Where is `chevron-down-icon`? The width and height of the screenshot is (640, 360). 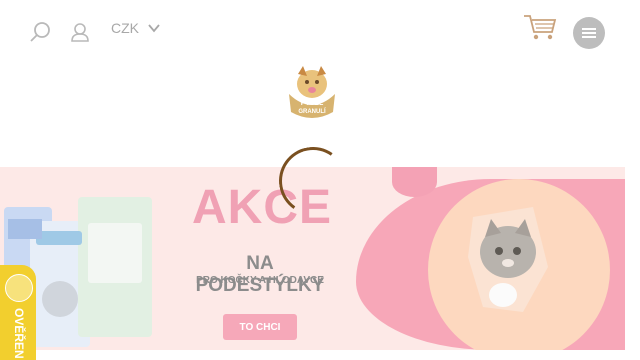
chevron-down-icon is located at coordinates (154, 28).